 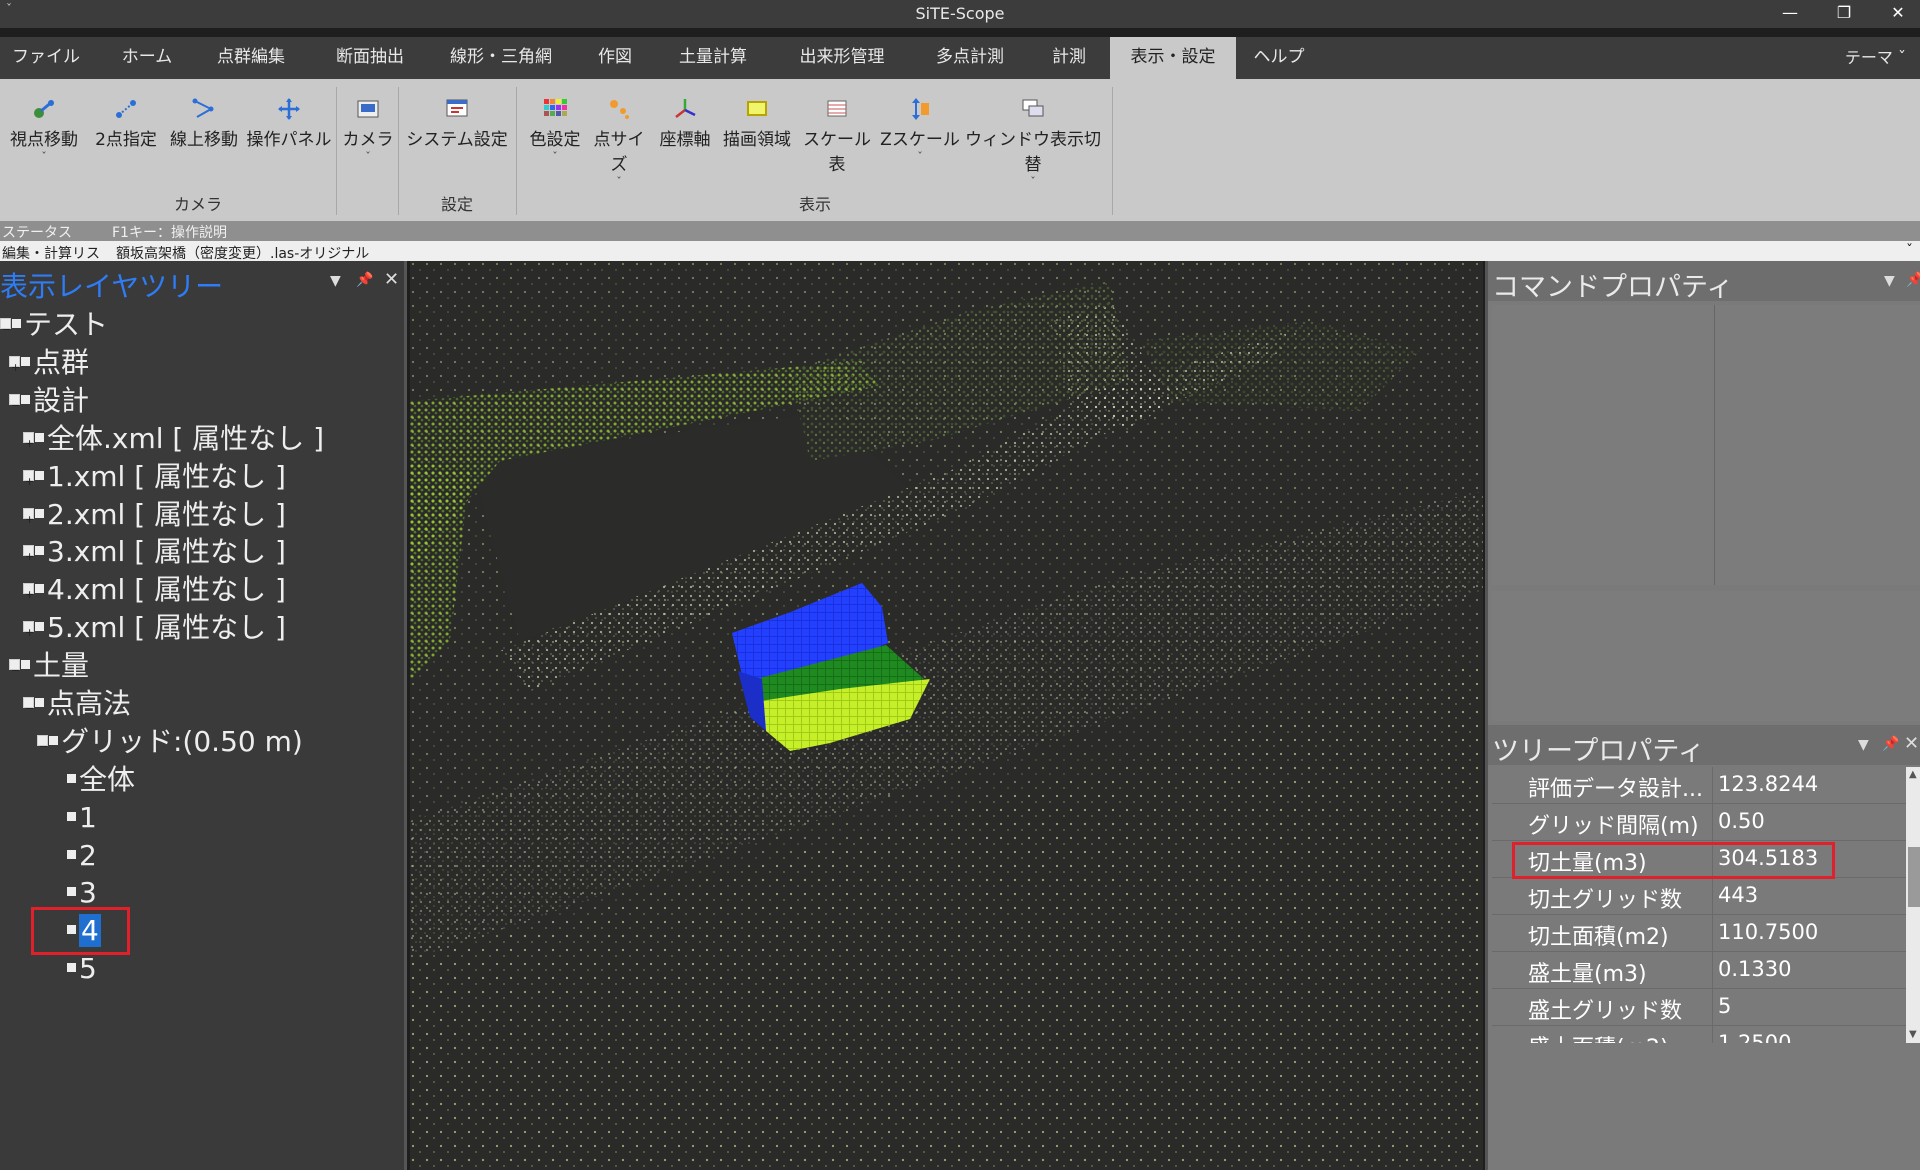 What do you see at coordinates (1699, 1007) in the screenshot?
I see `property-row: 盛土グリッド数 5` at bounding box center [1699, 1007].